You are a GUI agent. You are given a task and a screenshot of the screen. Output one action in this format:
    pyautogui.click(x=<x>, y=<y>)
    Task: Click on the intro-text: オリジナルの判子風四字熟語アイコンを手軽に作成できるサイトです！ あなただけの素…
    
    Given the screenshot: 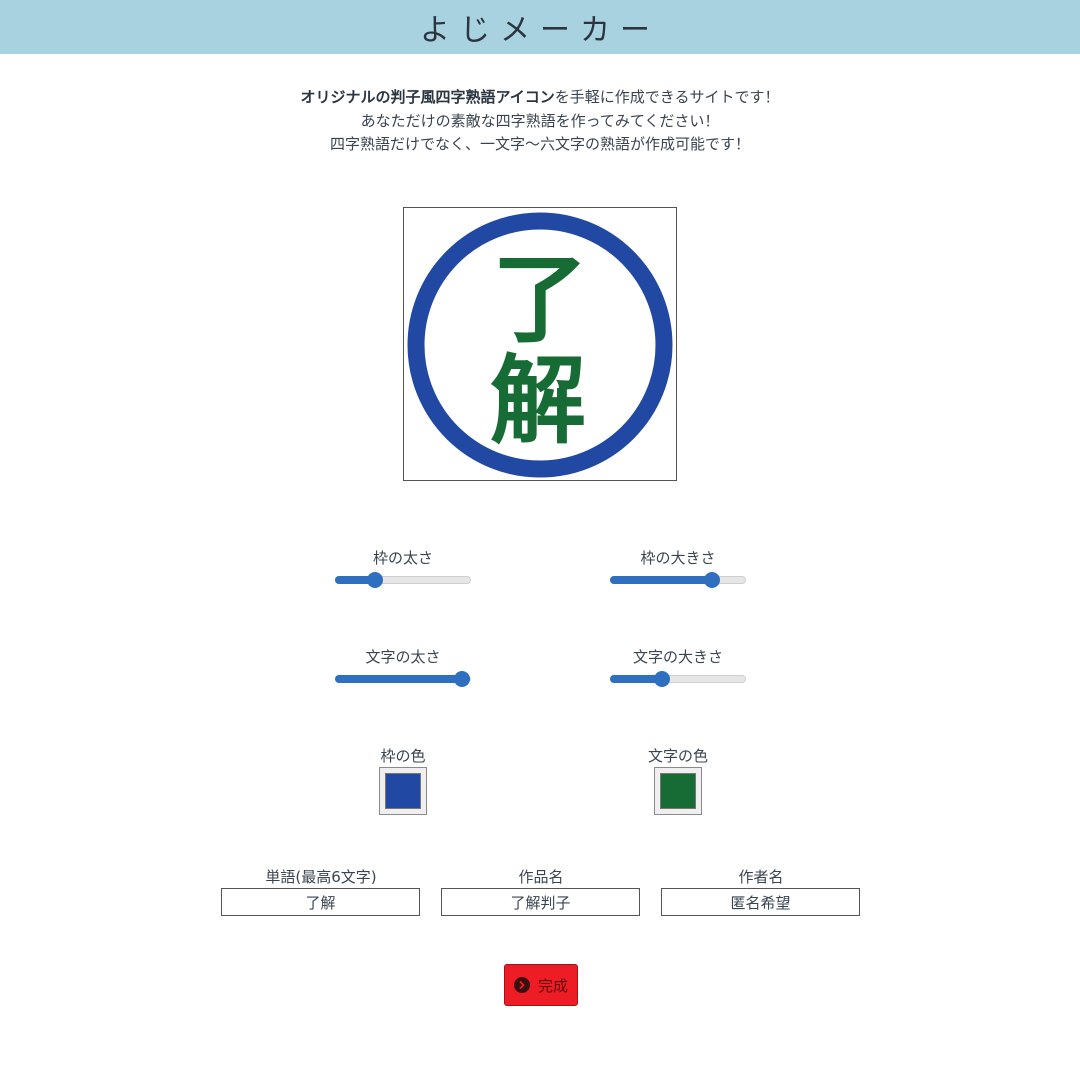 What is the action you would take?
    pyautogui.click(x=540, y=121)
    